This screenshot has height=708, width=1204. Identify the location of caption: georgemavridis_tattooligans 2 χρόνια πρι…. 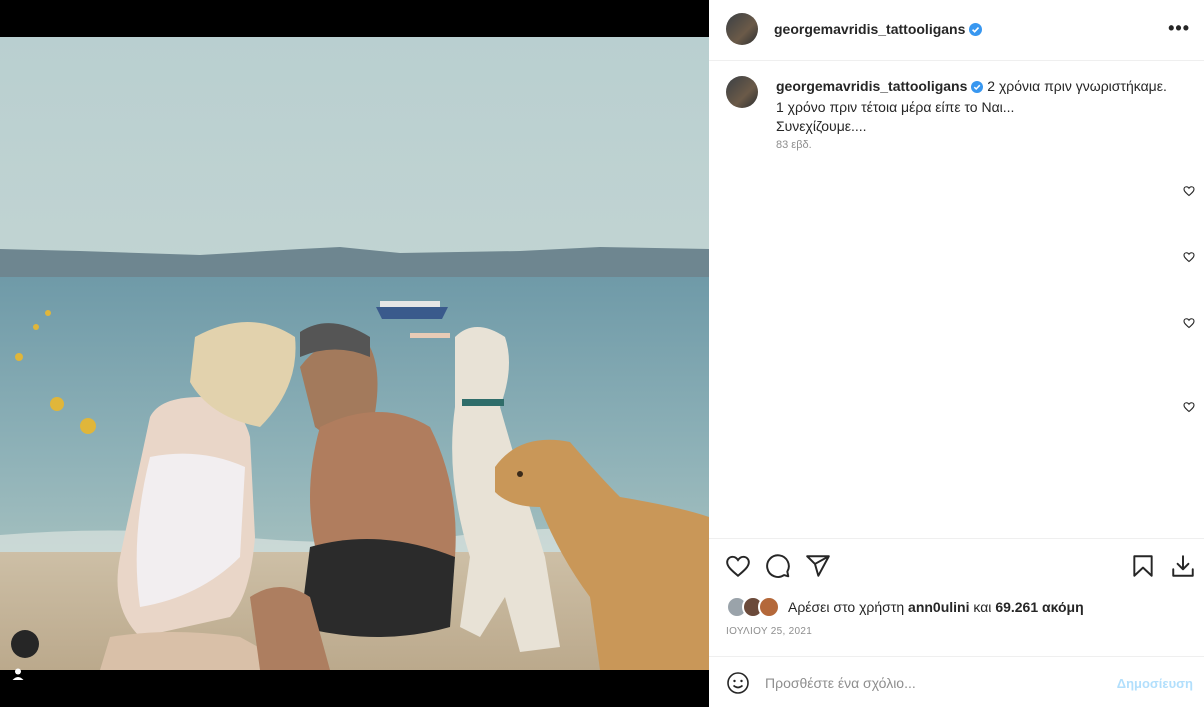
(976, 106).